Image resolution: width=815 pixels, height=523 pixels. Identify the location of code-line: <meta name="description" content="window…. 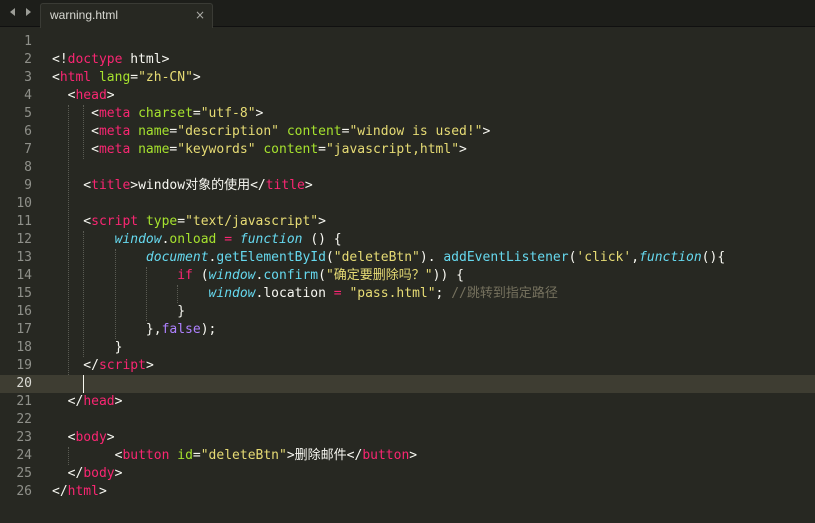
(433, 132).